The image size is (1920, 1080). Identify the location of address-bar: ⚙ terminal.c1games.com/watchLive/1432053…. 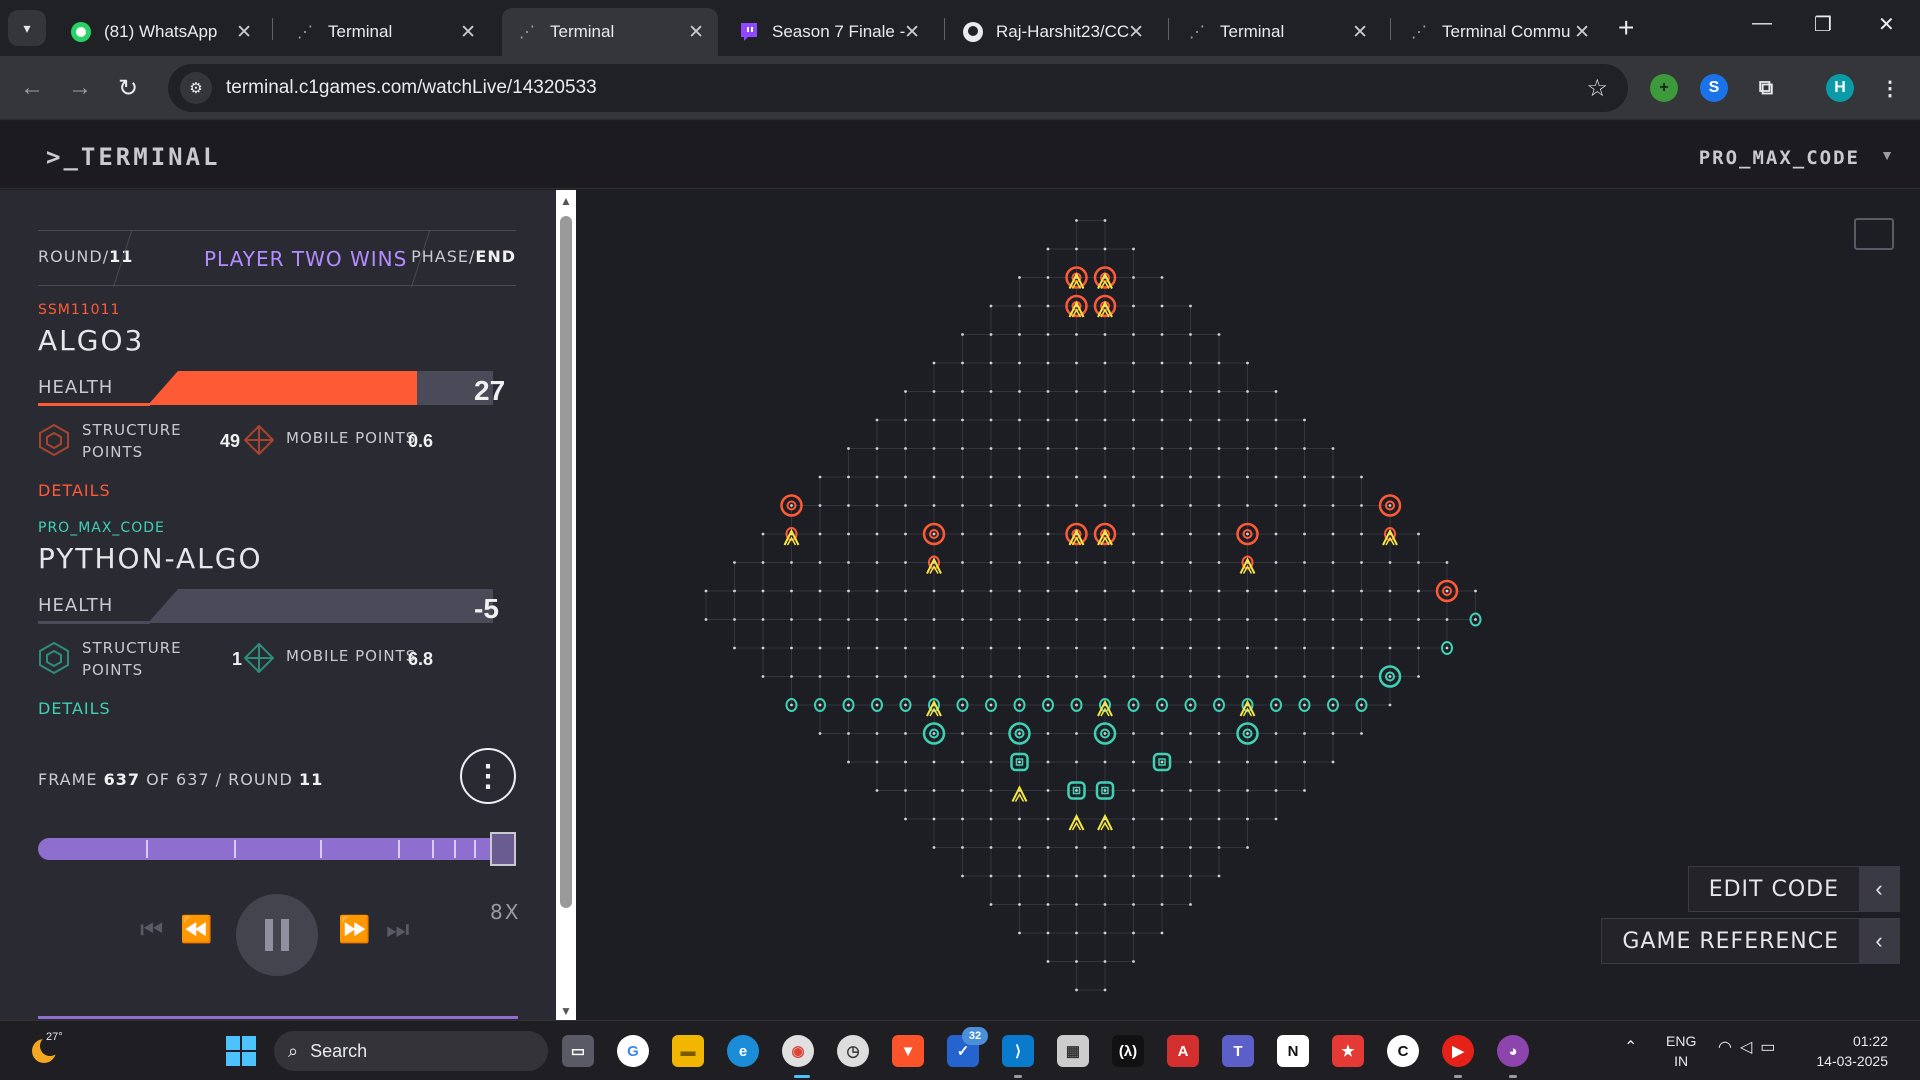
(898, 88).